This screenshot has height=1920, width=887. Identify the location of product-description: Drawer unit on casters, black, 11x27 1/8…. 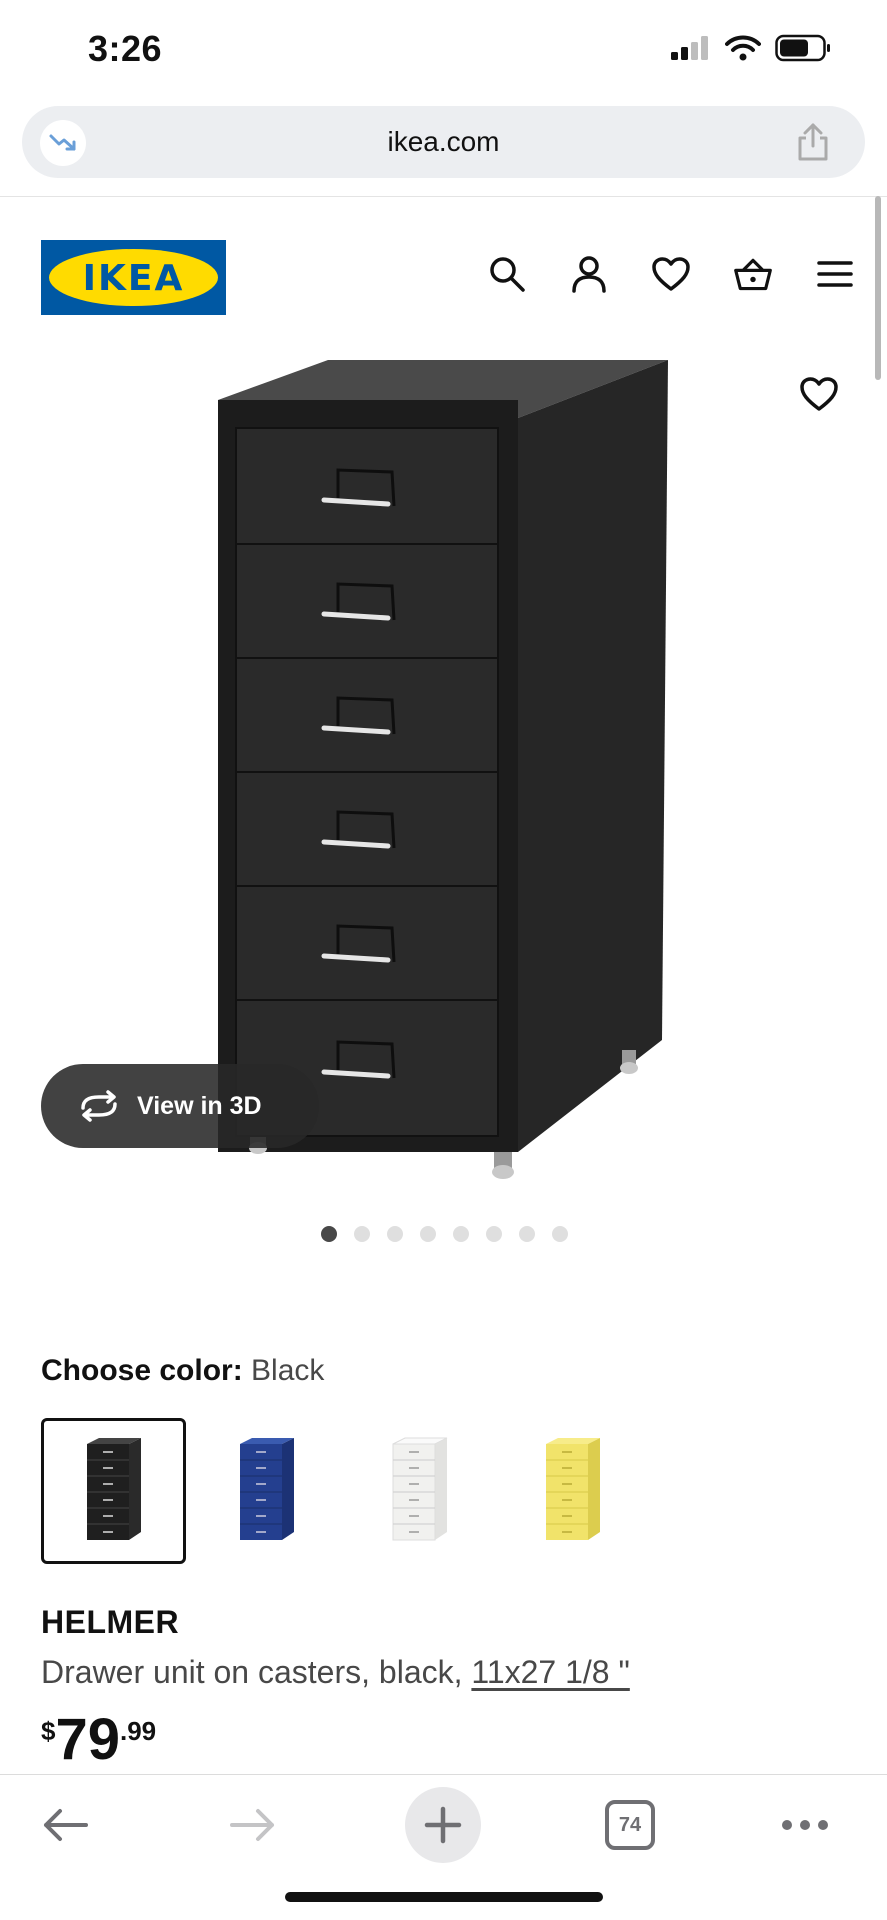
(335, 1672).